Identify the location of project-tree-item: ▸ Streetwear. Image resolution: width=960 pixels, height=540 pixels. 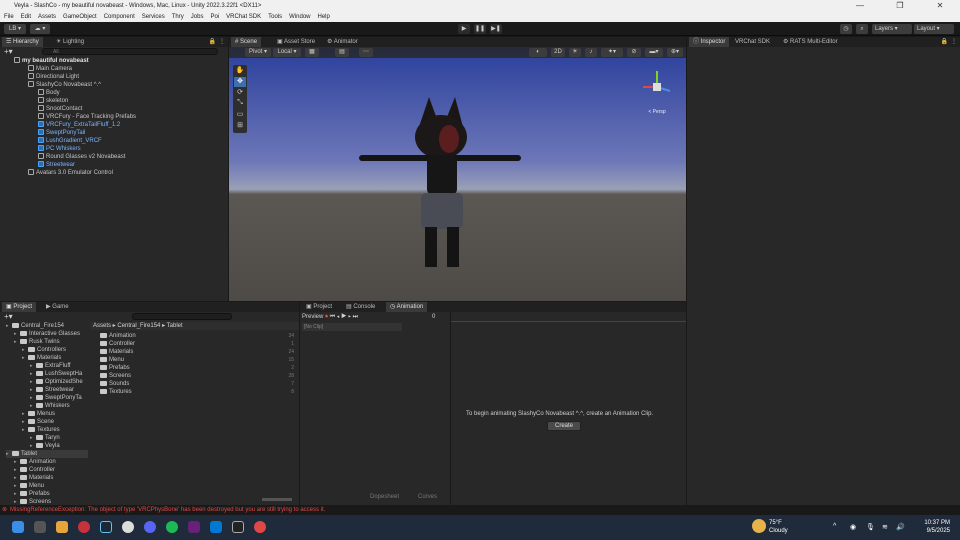
(52, 390).